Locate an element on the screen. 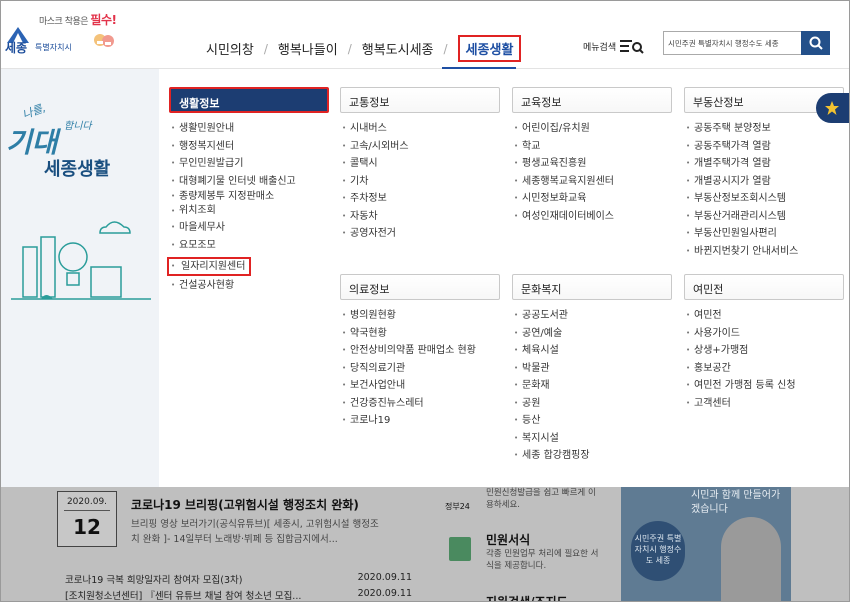 Image resolution: width=850 pixels, height=602 pixels. star-icon is located at coordinates (832, 108).